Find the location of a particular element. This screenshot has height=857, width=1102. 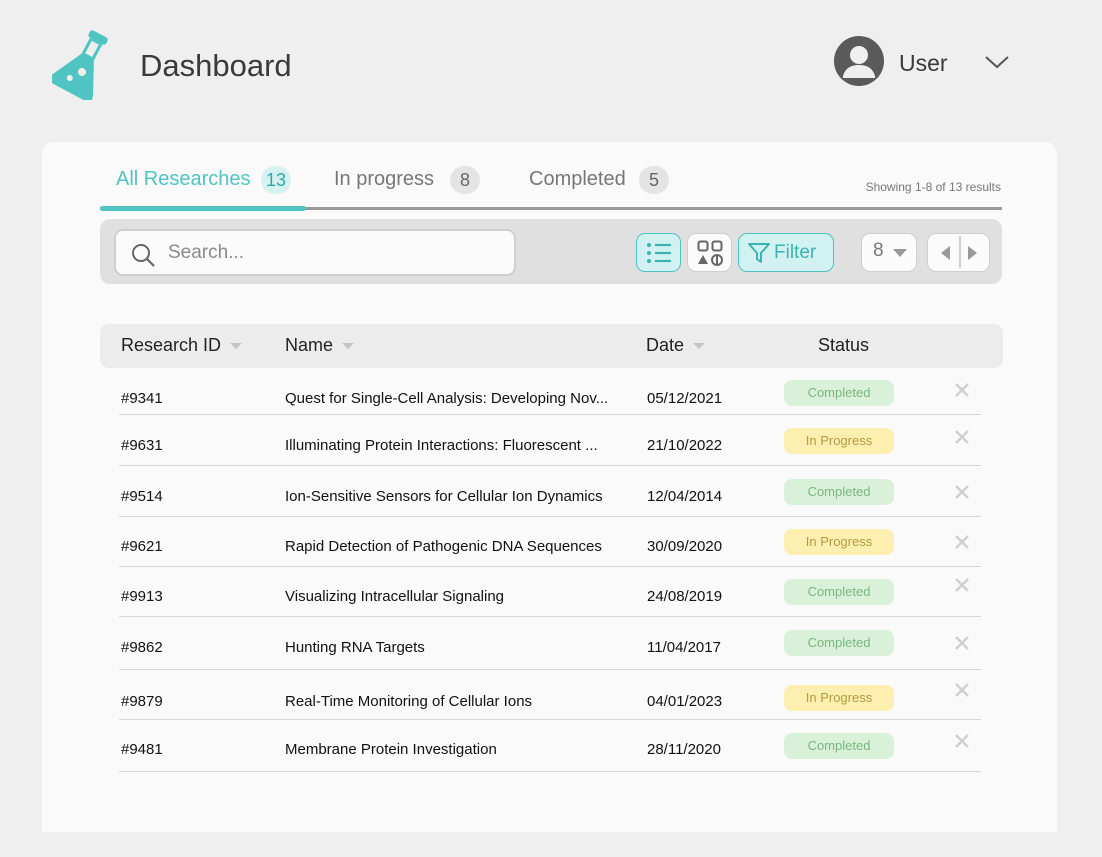

tab-all-researches: All Researches 13 is located at coordinates (206, 188).